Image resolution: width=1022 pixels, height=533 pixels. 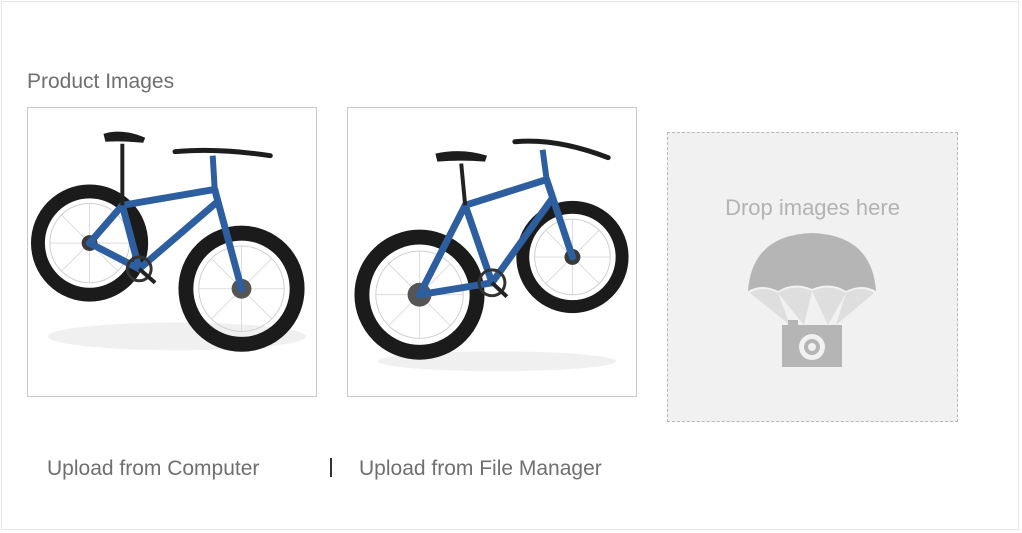 I want to click on parachute-camera-icon, so click(x=812, y=300).